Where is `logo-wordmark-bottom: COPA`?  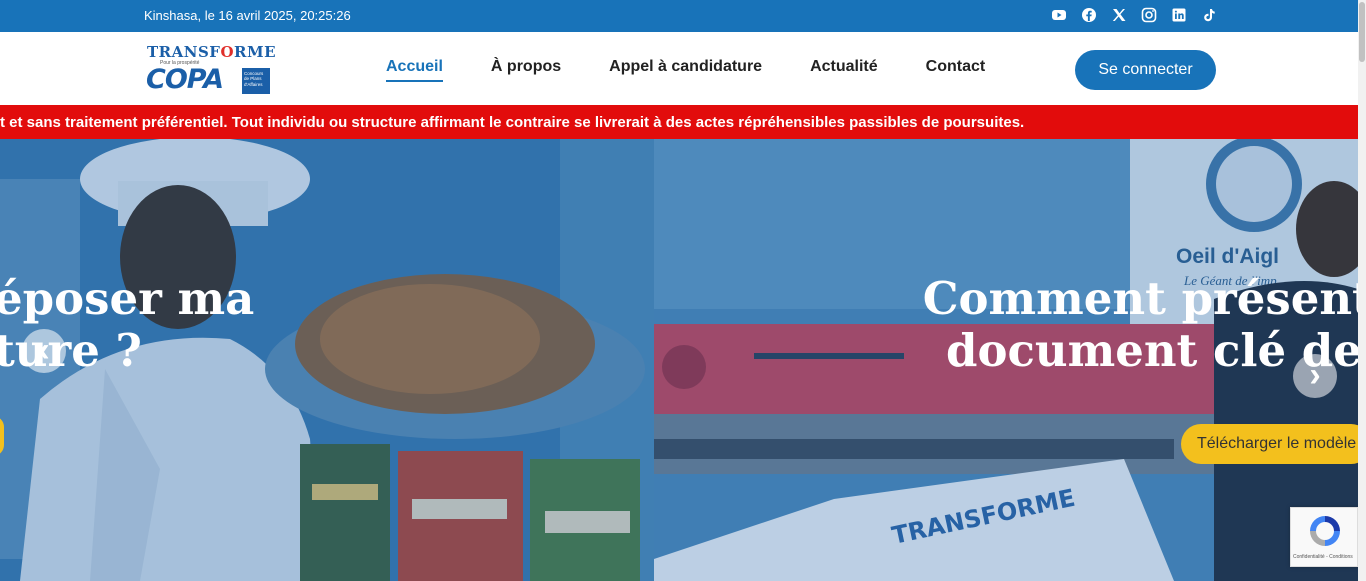 logo-wordmark-bottom: COPA is located at coordinates (185, 79).